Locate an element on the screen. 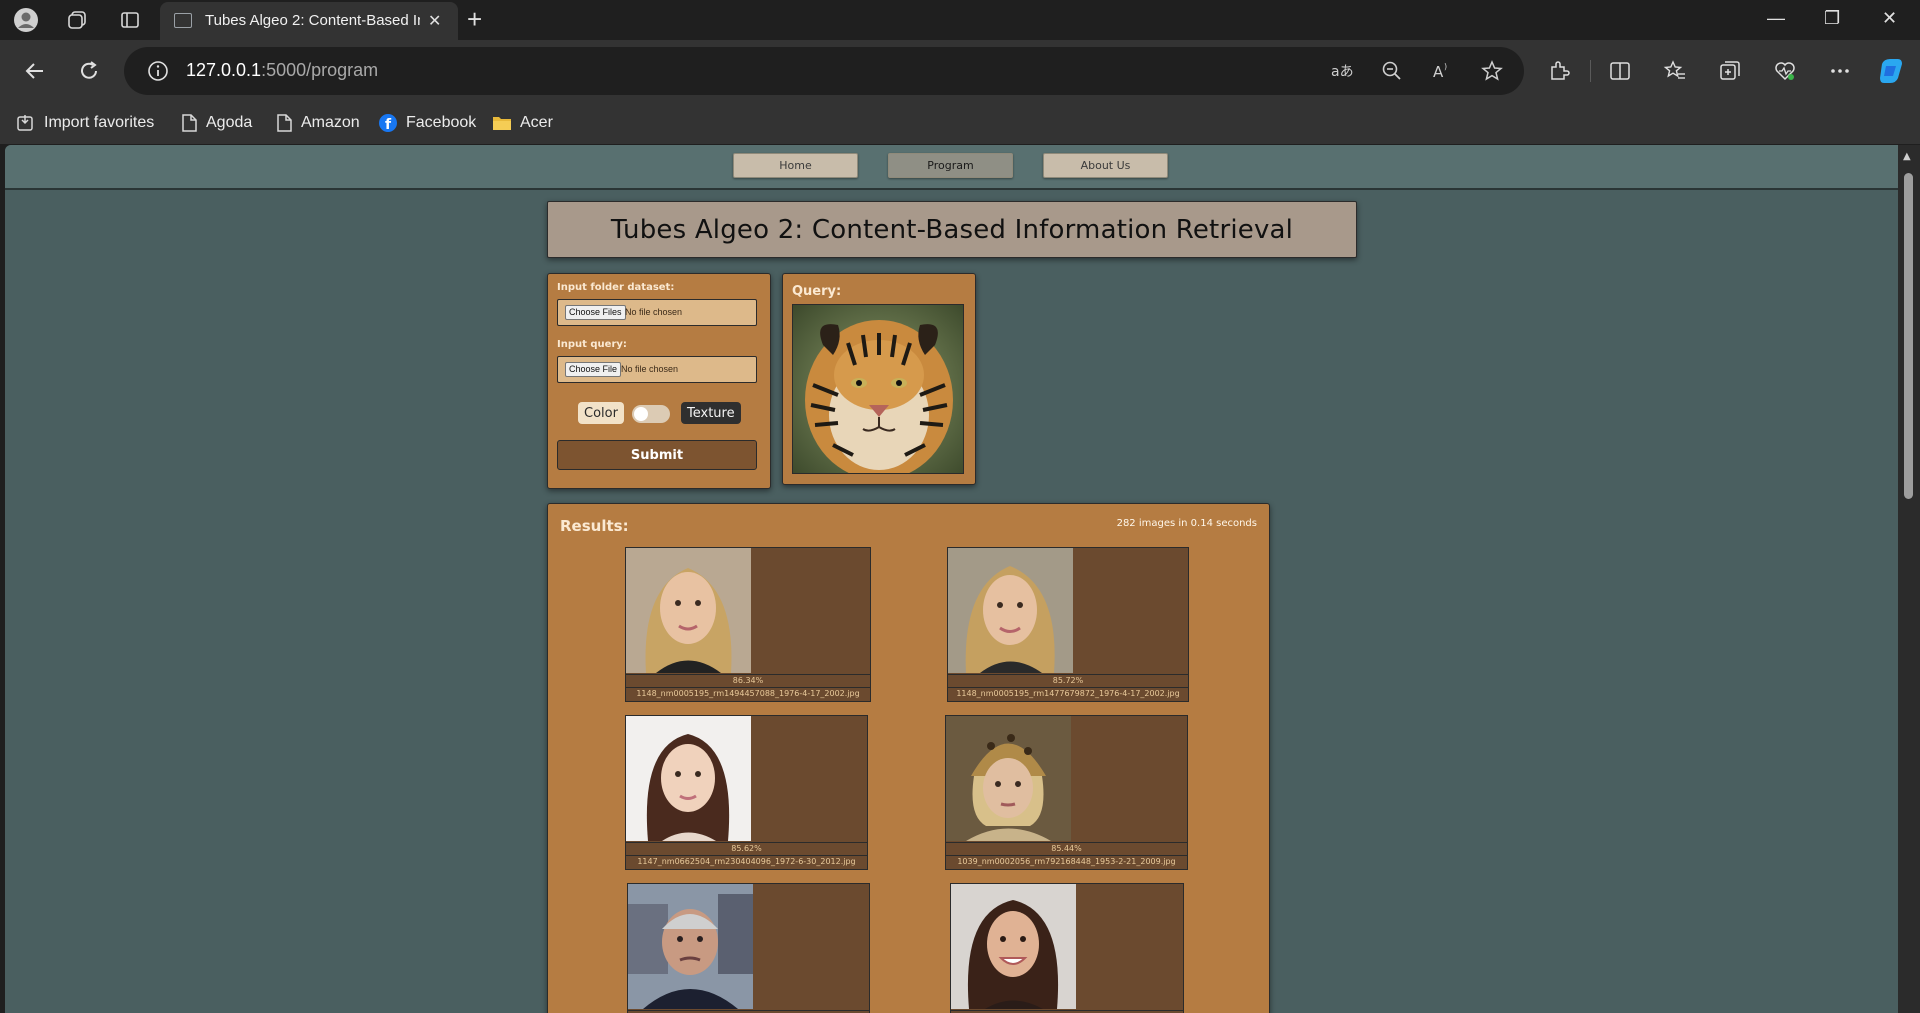 This screenshot has width=1920, height=1013. choose-file-button: Choose File is located at coordinates (593, 369).